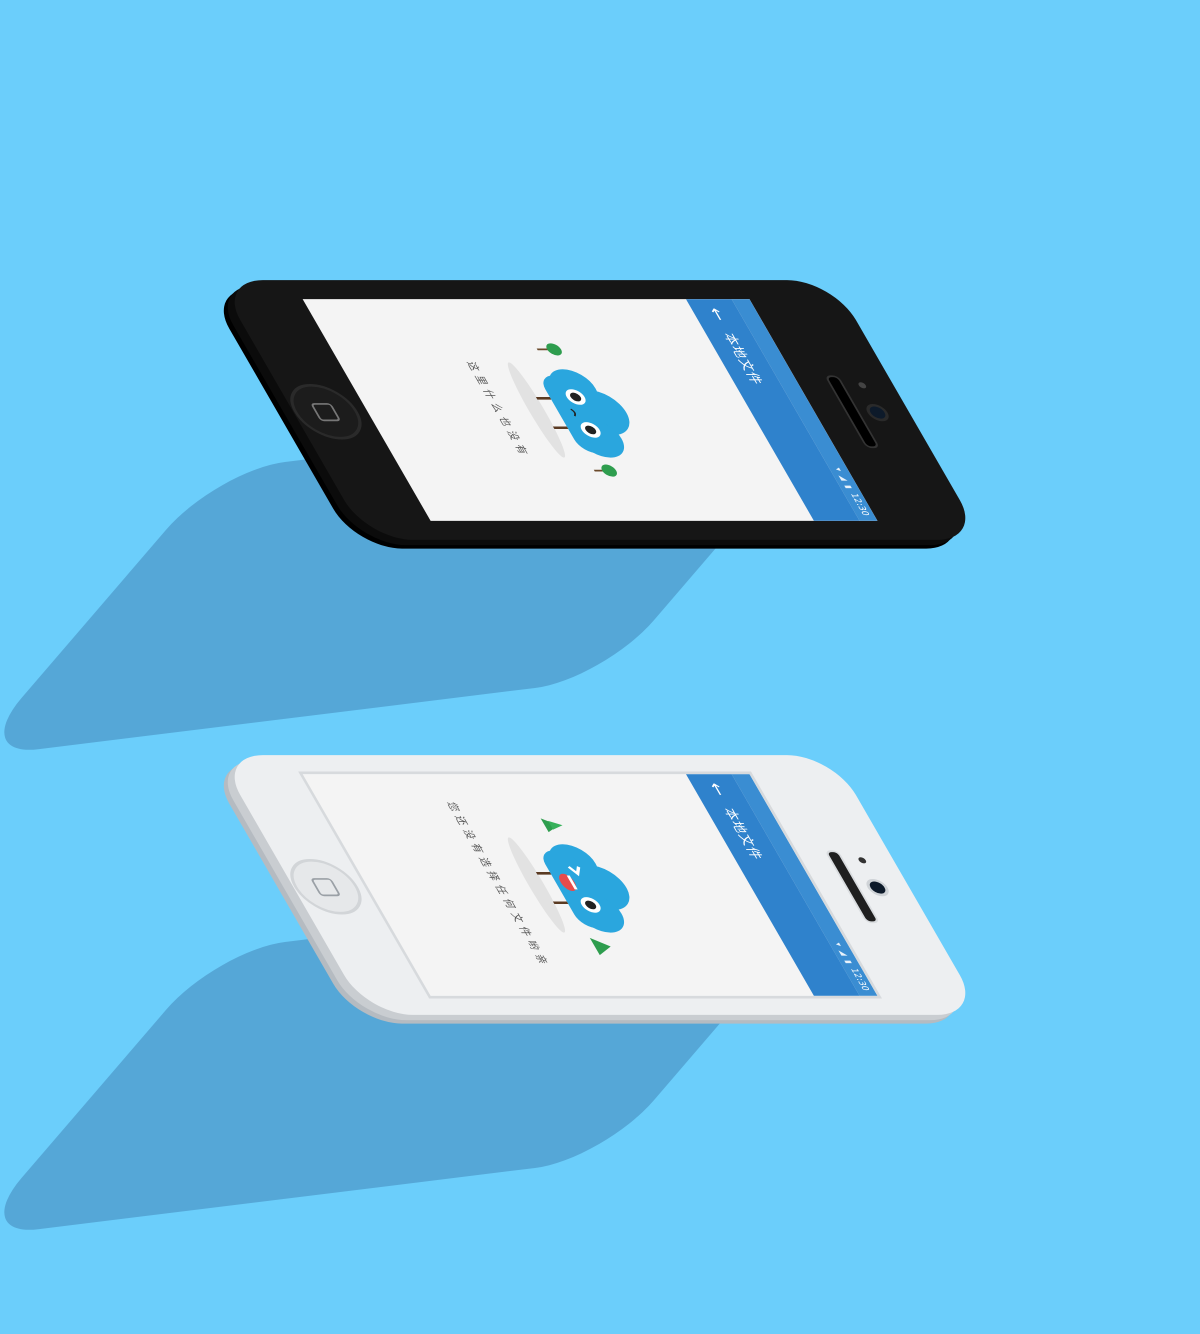 This screenshot has width=1200, height=1334. What do you see at coordinates (568, 410) in the screenshot?
I see `sad-cloud-illustration` at bounding box center [568, 410].